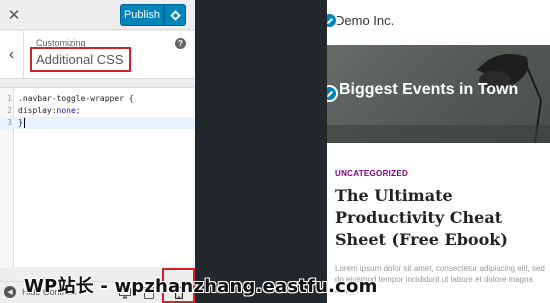 The image size is (550, 303). I want to click on text-caret, so click(24, 123).